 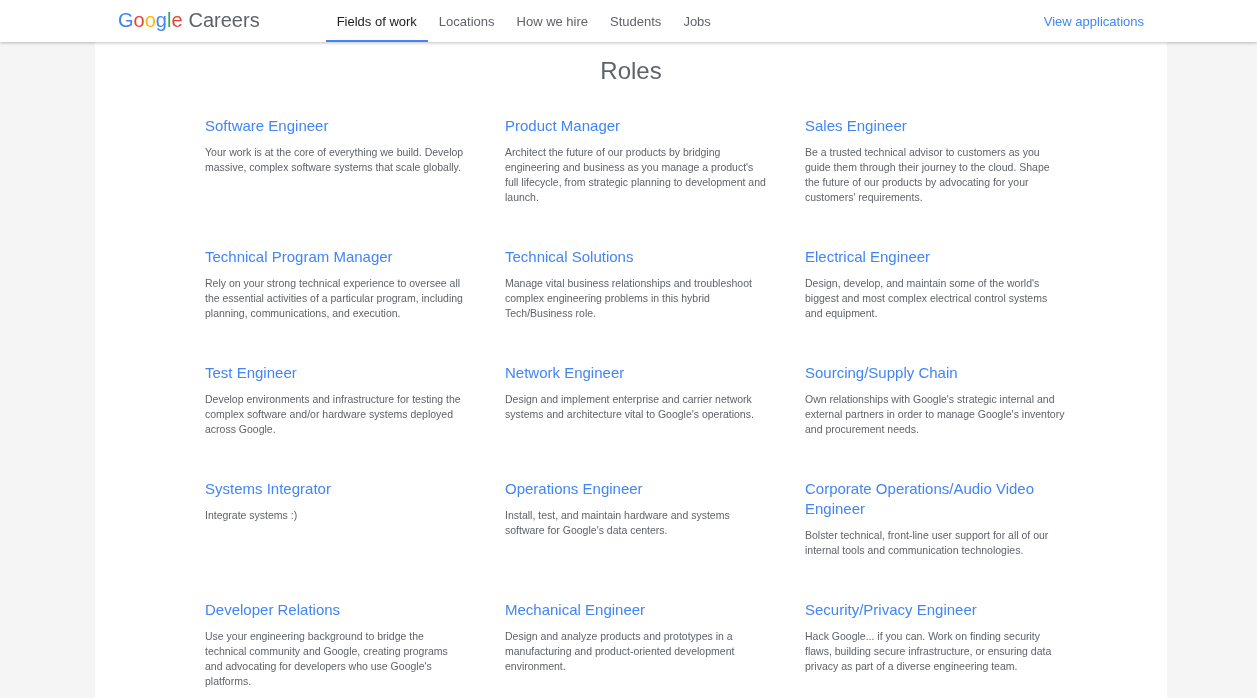 What do you see at coordinates (1093, 21) in the screenshot?
I see `view-applications-link: View applications` at bounding box center [1093, 21].